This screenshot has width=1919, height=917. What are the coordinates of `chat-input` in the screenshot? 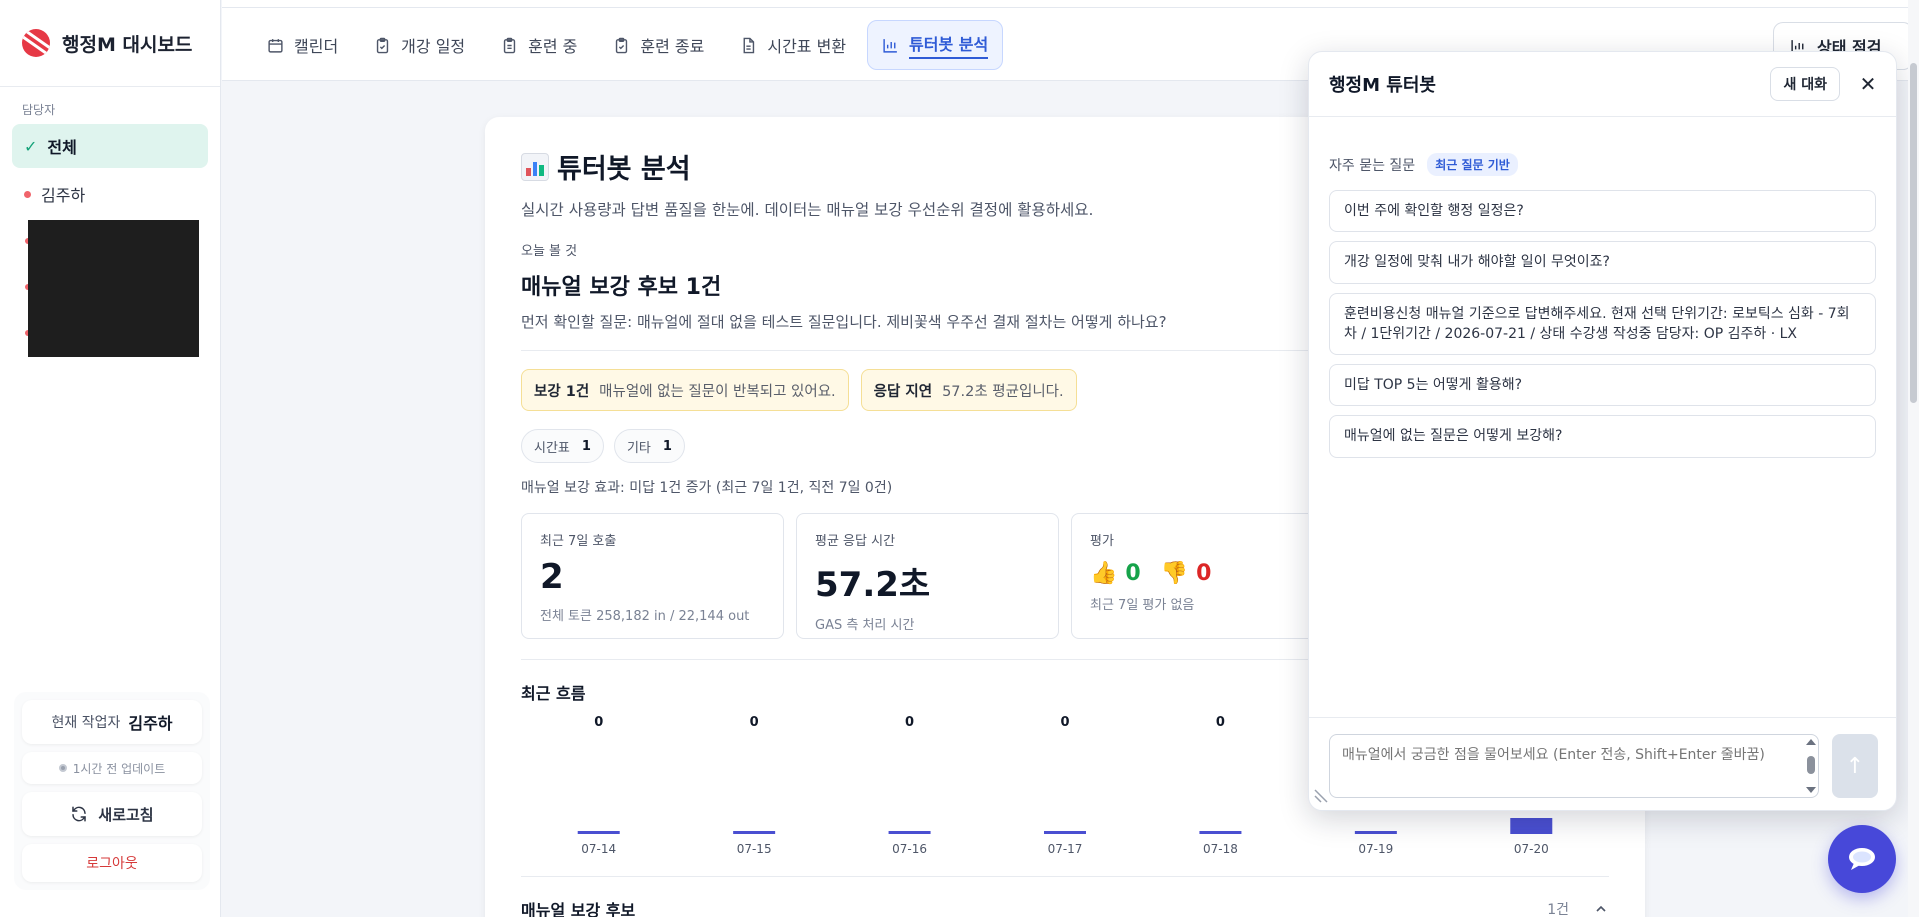 It's located at (1574, 766).